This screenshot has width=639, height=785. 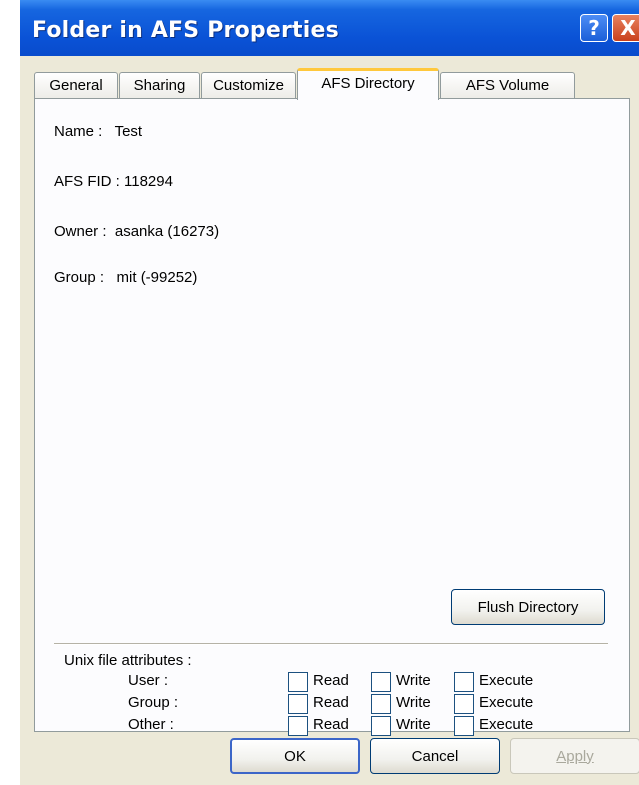 I want to click on other-read-label: Read, so click(x=331, y=724).